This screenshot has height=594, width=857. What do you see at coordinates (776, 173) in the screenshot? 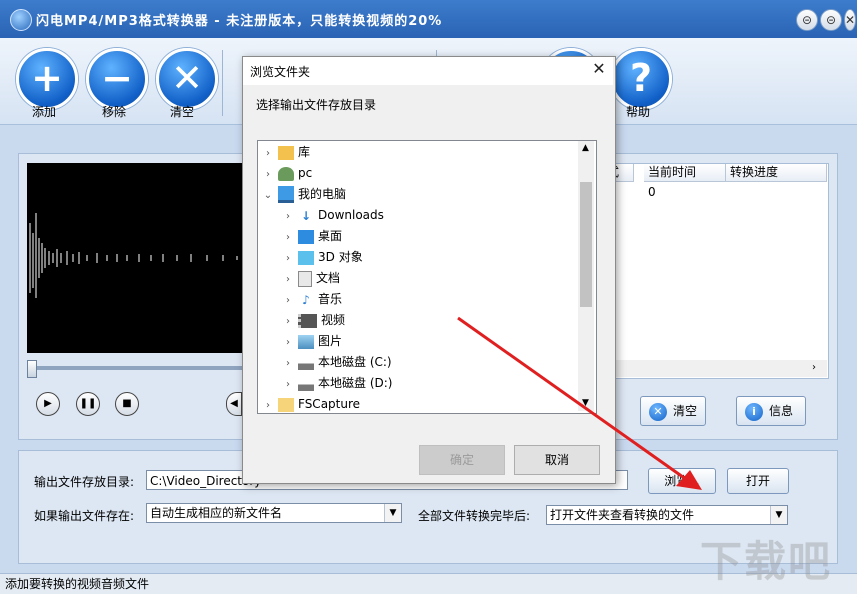
I see `column-header-progress: 转换进度` at bounding box center [776, 173].